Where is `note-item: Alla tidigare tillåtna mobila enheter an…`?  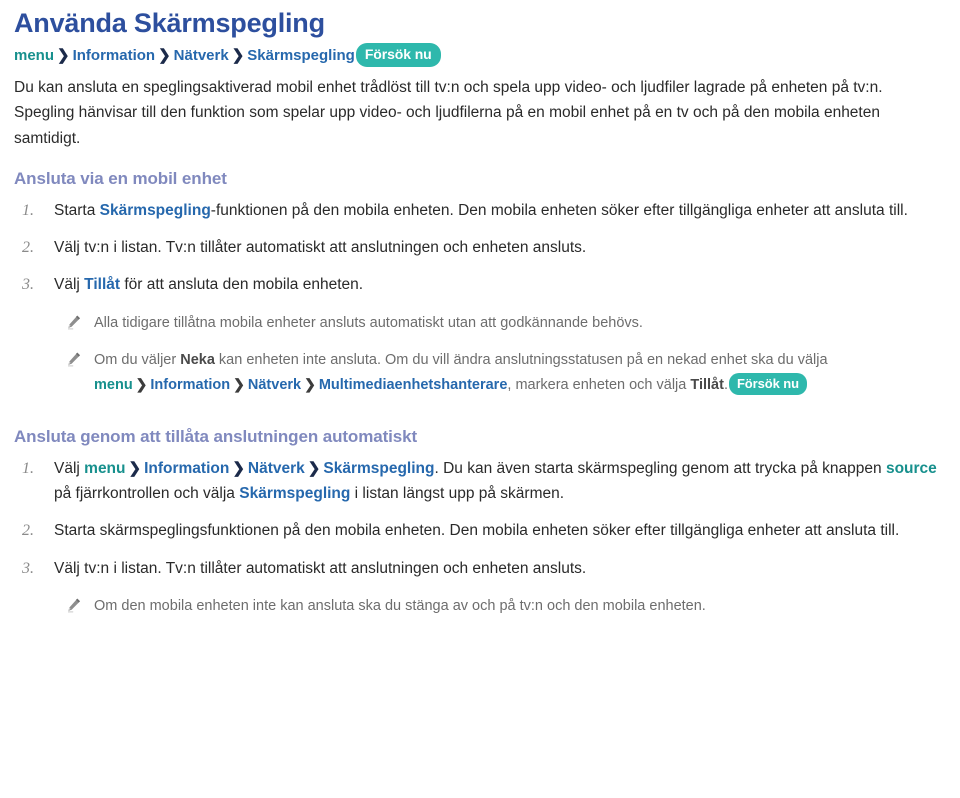
note-item: Alla tidigare tillåtna mobila enheter an… is located at coordinates (480, 323).